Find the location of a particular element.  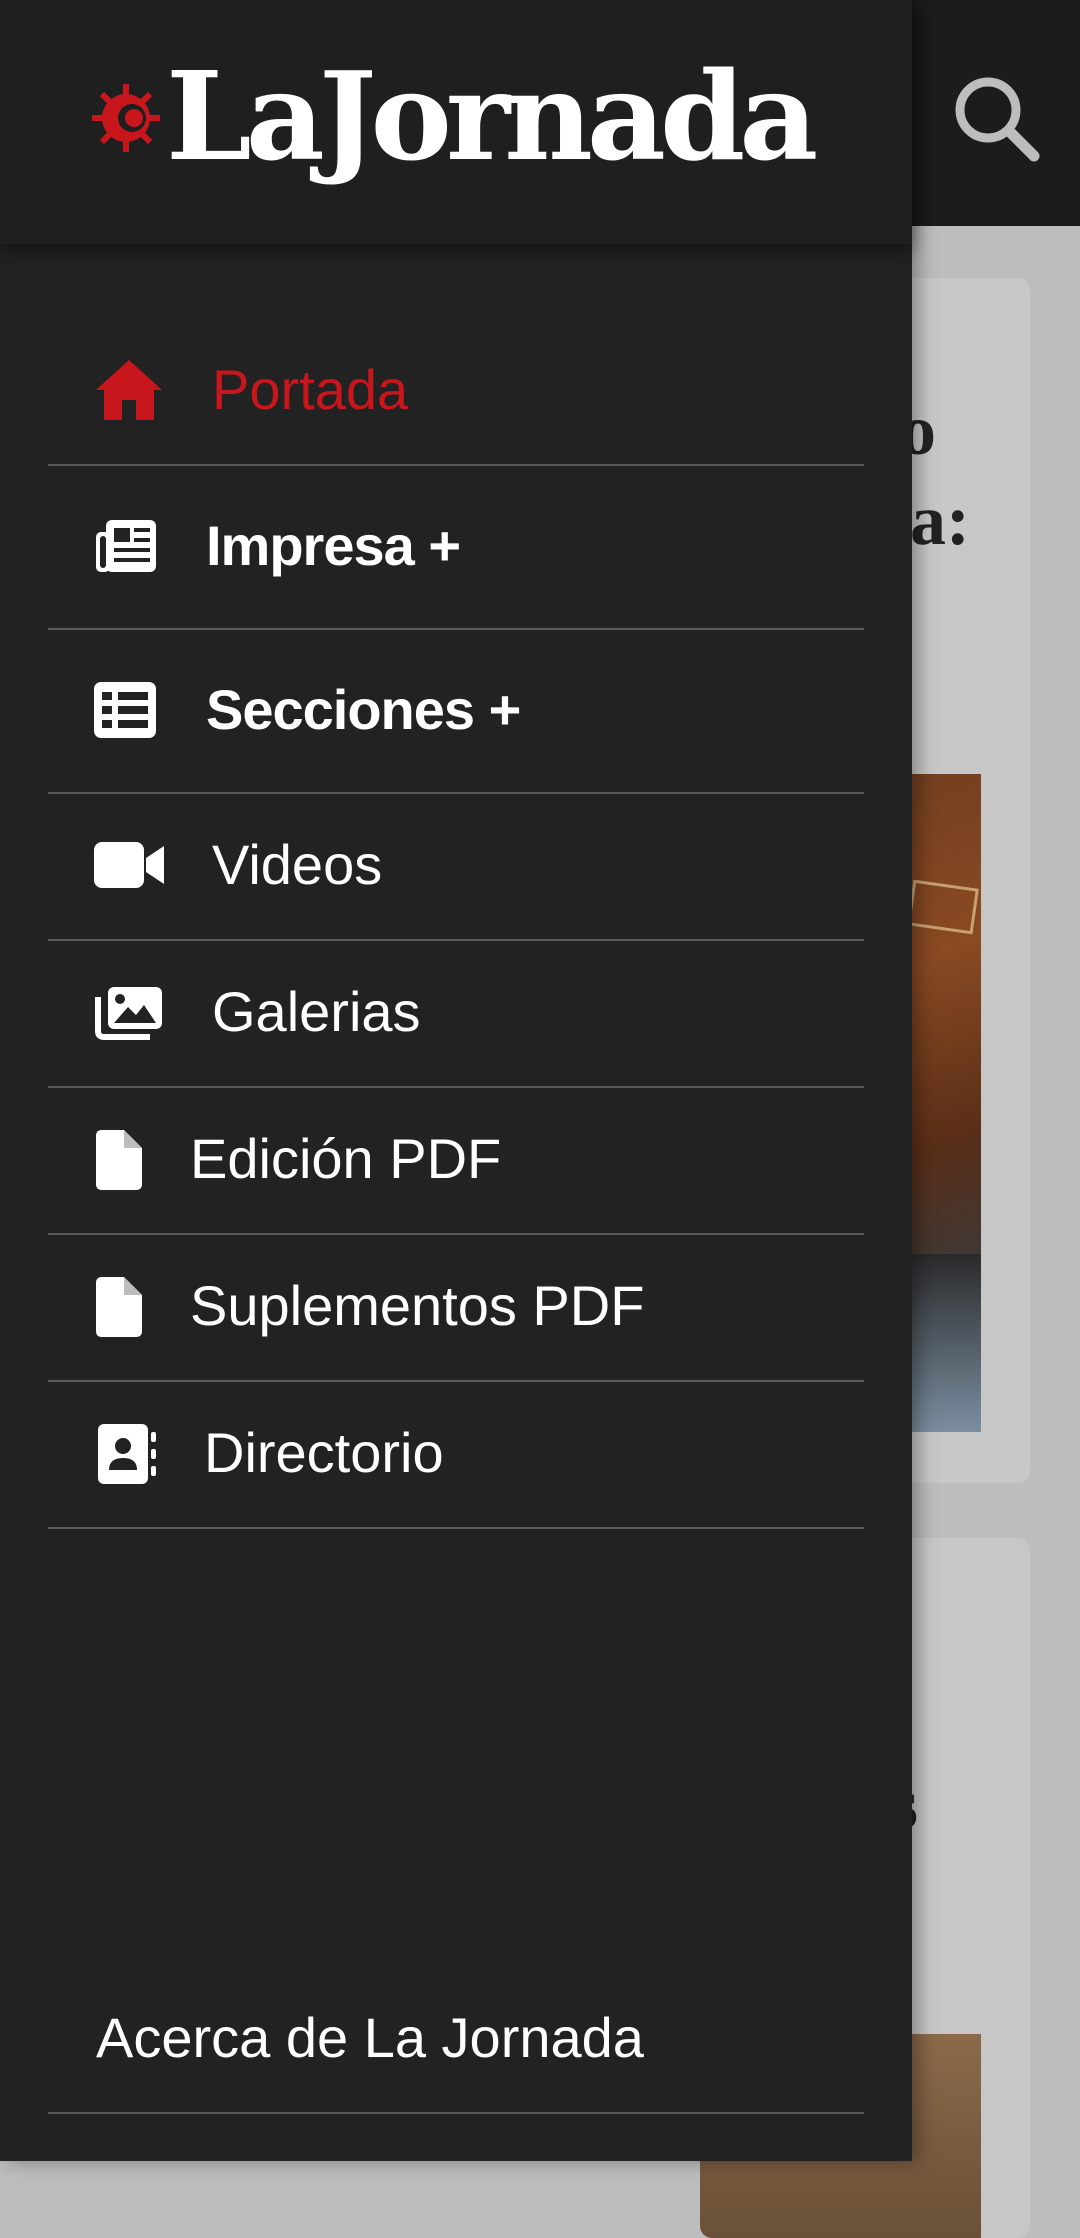

menu-item-portada: Portada is located at coordinates (456, 392).